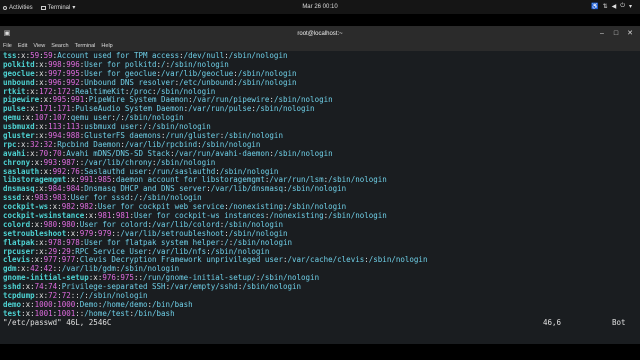 Image resolution: width=640 pixels, height=360 pixels. I want to click on clock: Mar 26 00:10, so click(320, 7).